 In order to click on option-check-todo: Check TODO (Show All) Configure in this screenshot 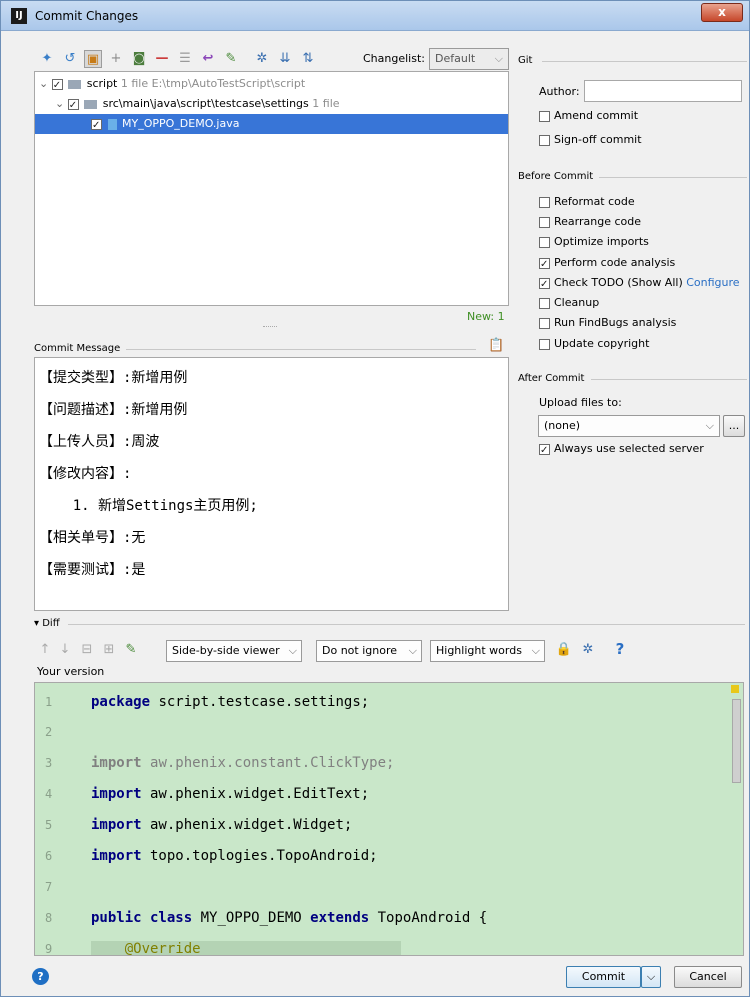, I will do `click(639, 284)`.